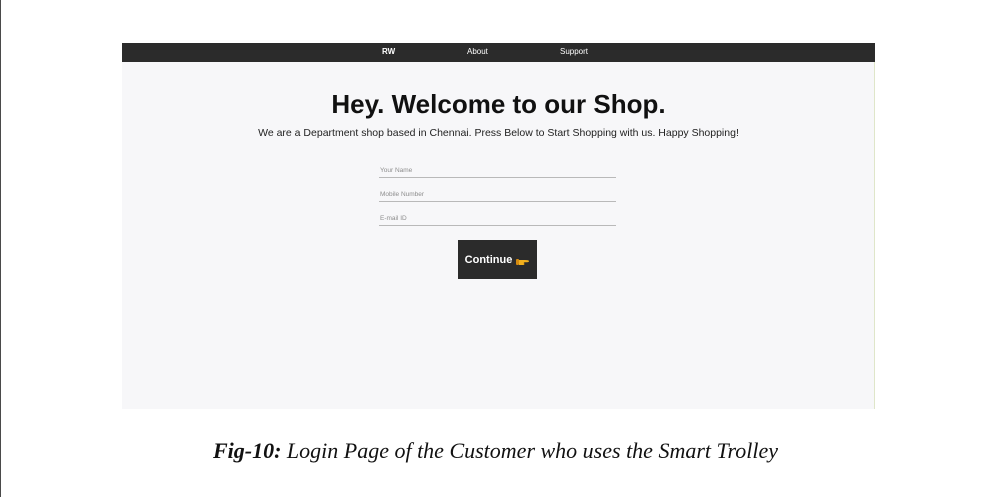 The image size is (991, 497). What do you see at coordinates (247, 450) in the screenshot?
I see `figure-caption-label: Fig-10:` at bounding box center [247, 450].